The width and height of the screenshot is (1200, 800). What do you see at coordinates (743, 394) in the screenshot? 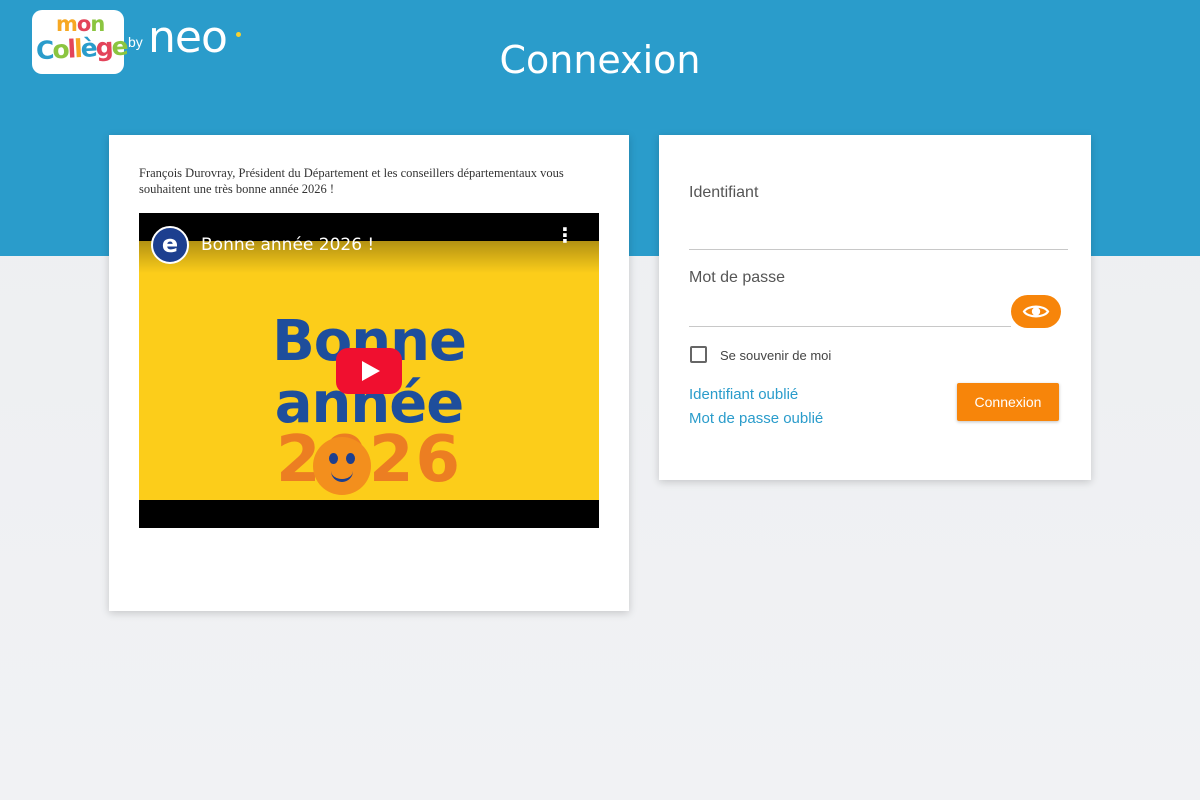
I see `forgot-identifiant-link: Identifiant oublié` at bounding box center [743, 394].